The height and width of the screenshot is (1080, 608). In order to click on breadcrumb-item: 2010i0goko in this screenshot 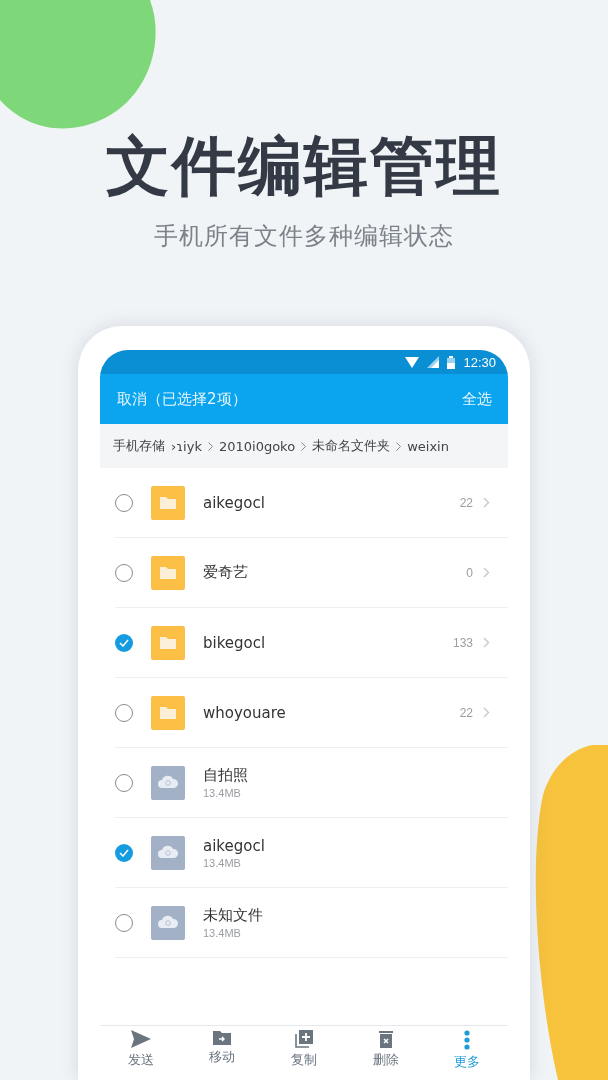, I will do `click(257, 446)`.